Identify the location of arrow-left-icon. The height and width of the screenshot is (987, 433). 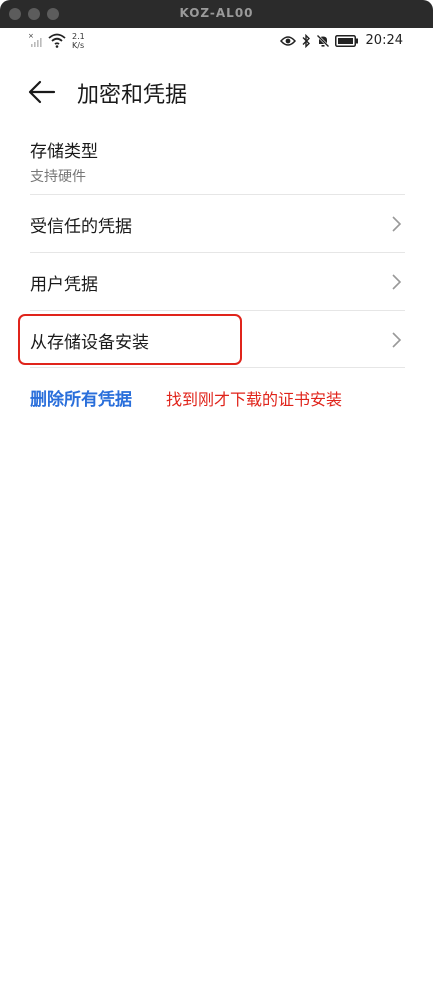
(42, 92).